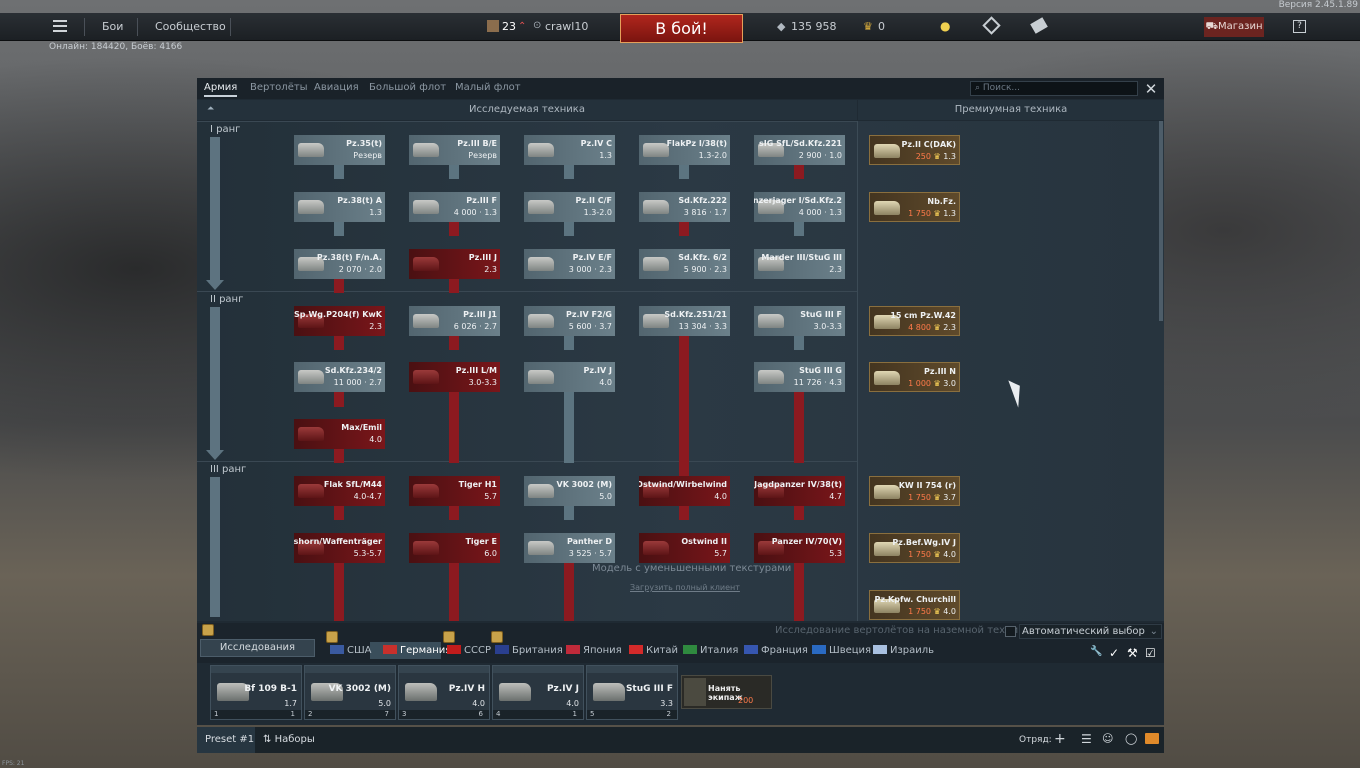  What do you see at coordinates (112, 26) in the screenshot?
I see `battles-link: Бои` at bounding box center [112, 26].